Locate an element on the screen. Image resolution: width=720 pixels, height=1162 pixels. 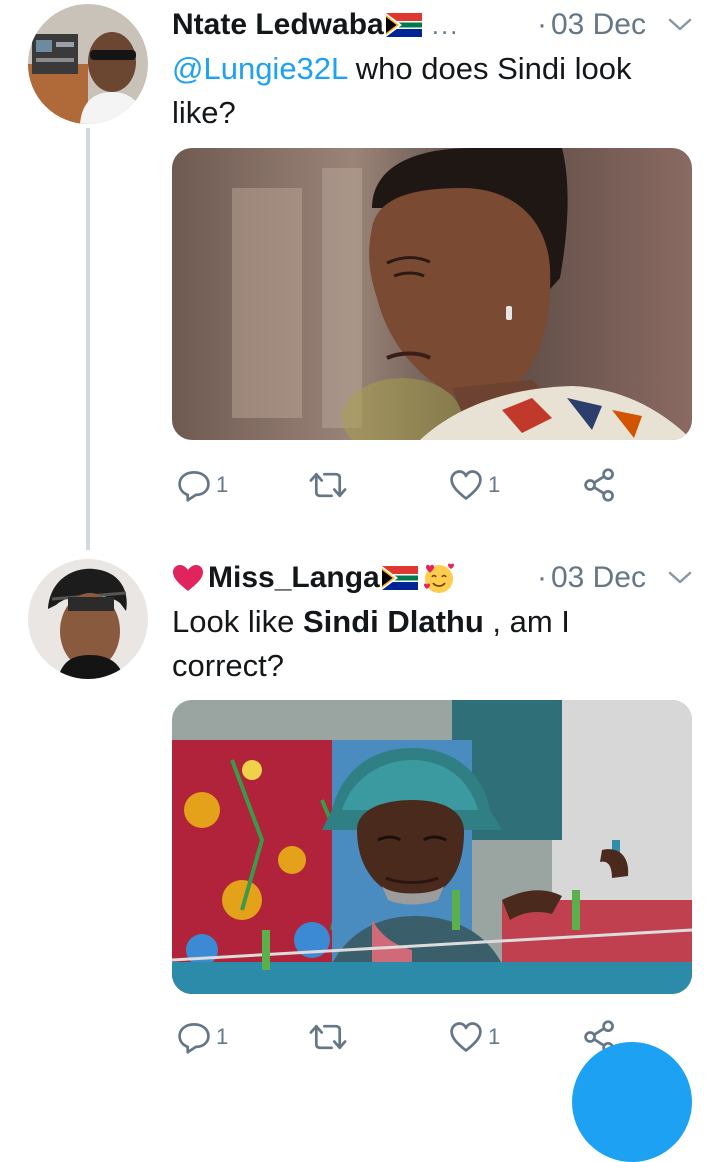
tweet-header: Miss_Langa · 03 Dec is located at coordinates (432, 578).